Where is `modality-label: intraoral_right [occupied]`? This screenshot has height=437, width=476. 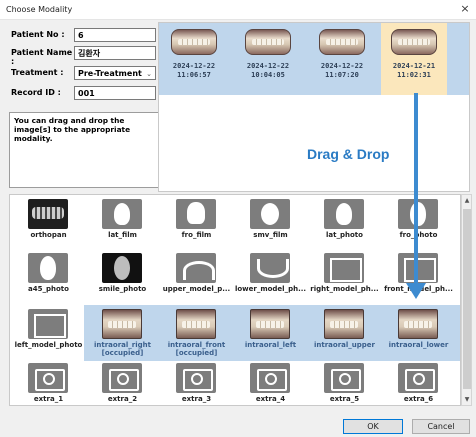
modality-label: intraoral_right [occupied] is located at coordinates (122, 349).